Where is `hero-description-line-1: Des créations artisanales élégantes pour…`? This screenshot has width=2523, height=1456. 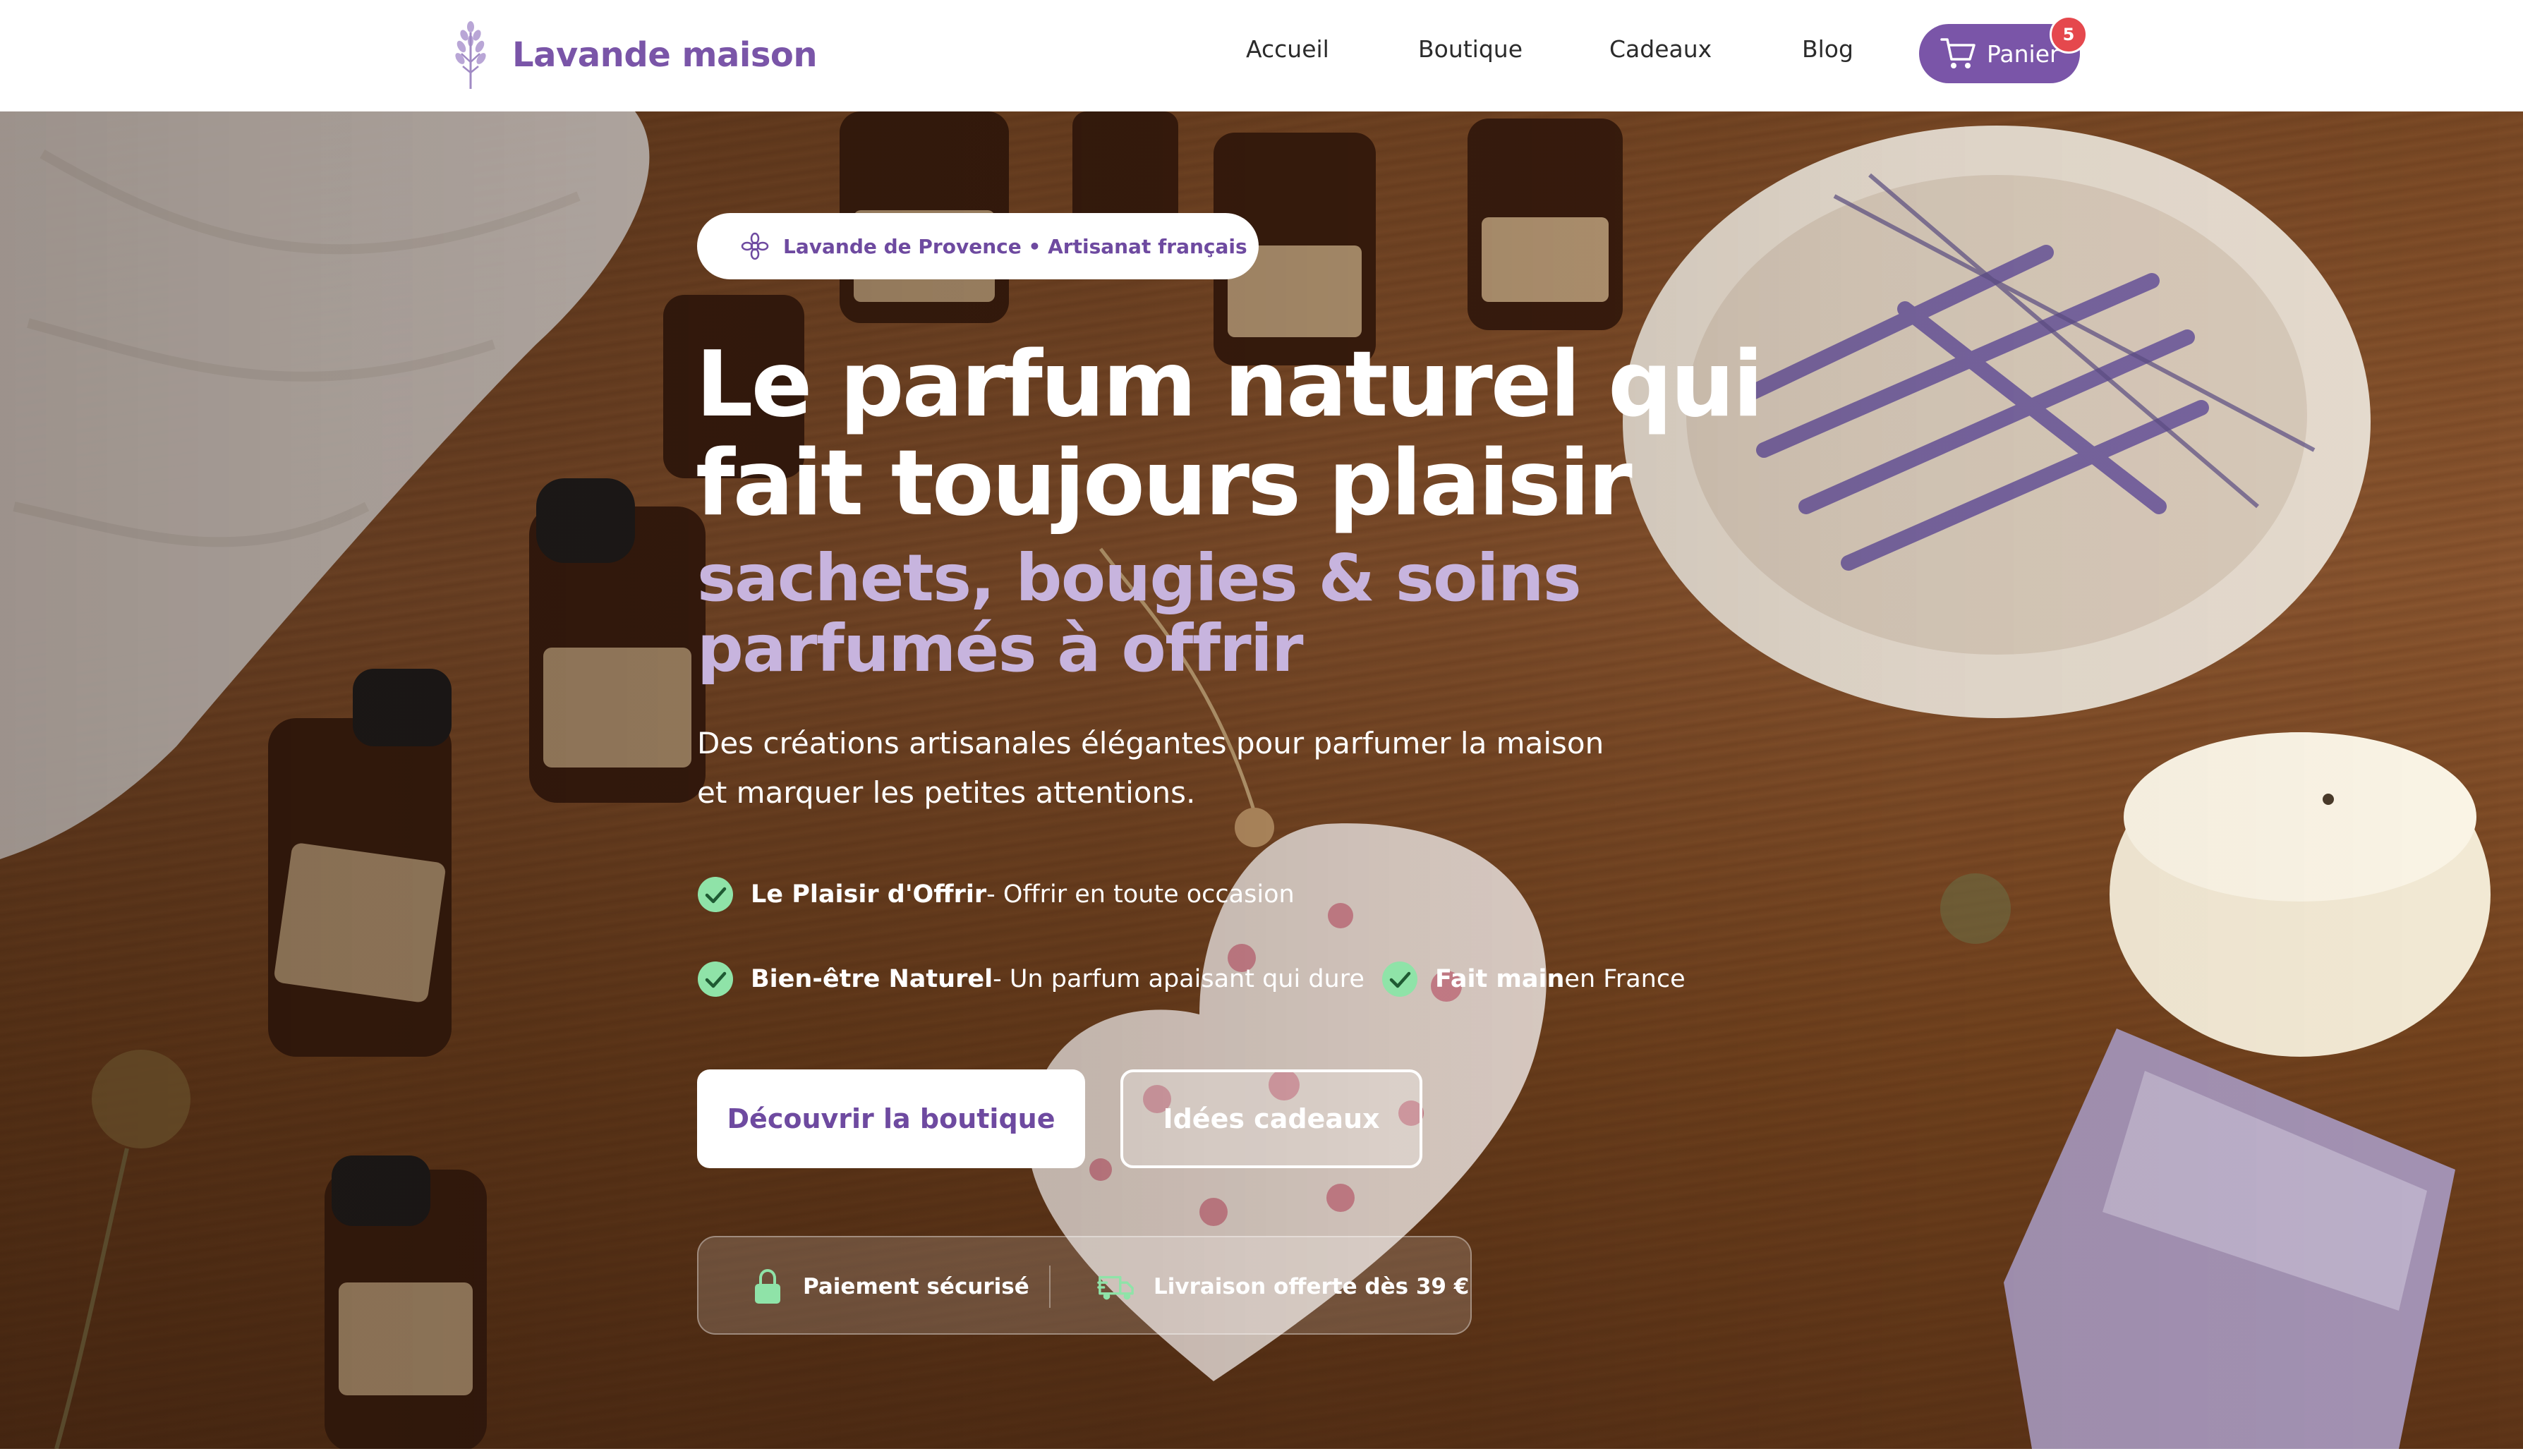
hero-description-line-1: Des créations artisanales élégantes pour… is located at coordinates (1150, 743).